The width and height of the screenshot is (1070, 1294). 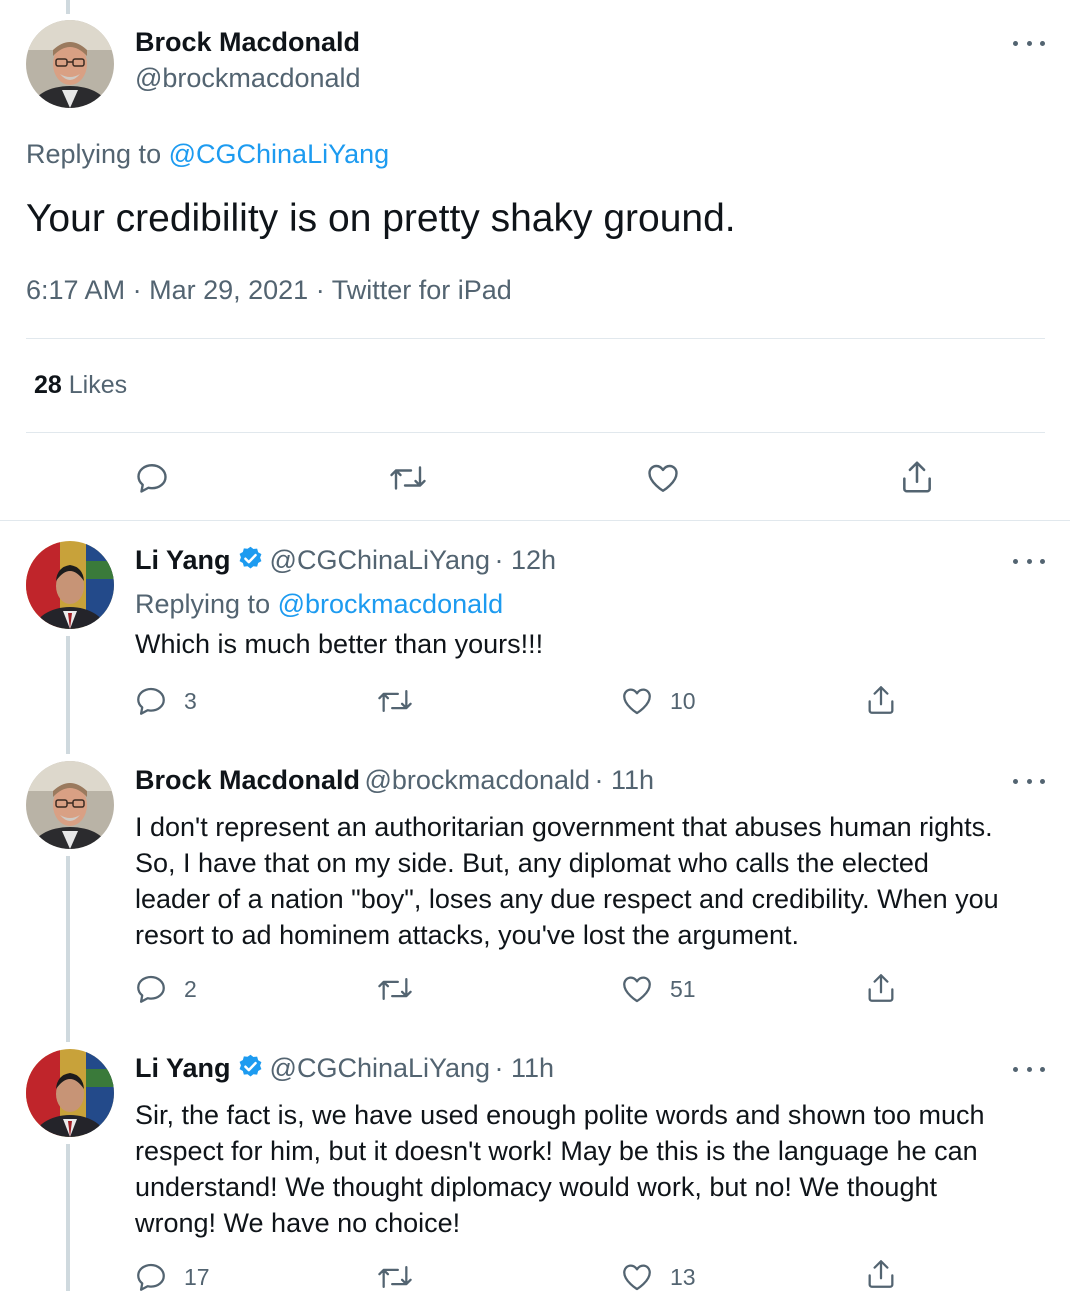 What do you see at coordinates (197, 1276) in the screenshot?
I see `reply-count: 17` at bounding box center [197, 1276].